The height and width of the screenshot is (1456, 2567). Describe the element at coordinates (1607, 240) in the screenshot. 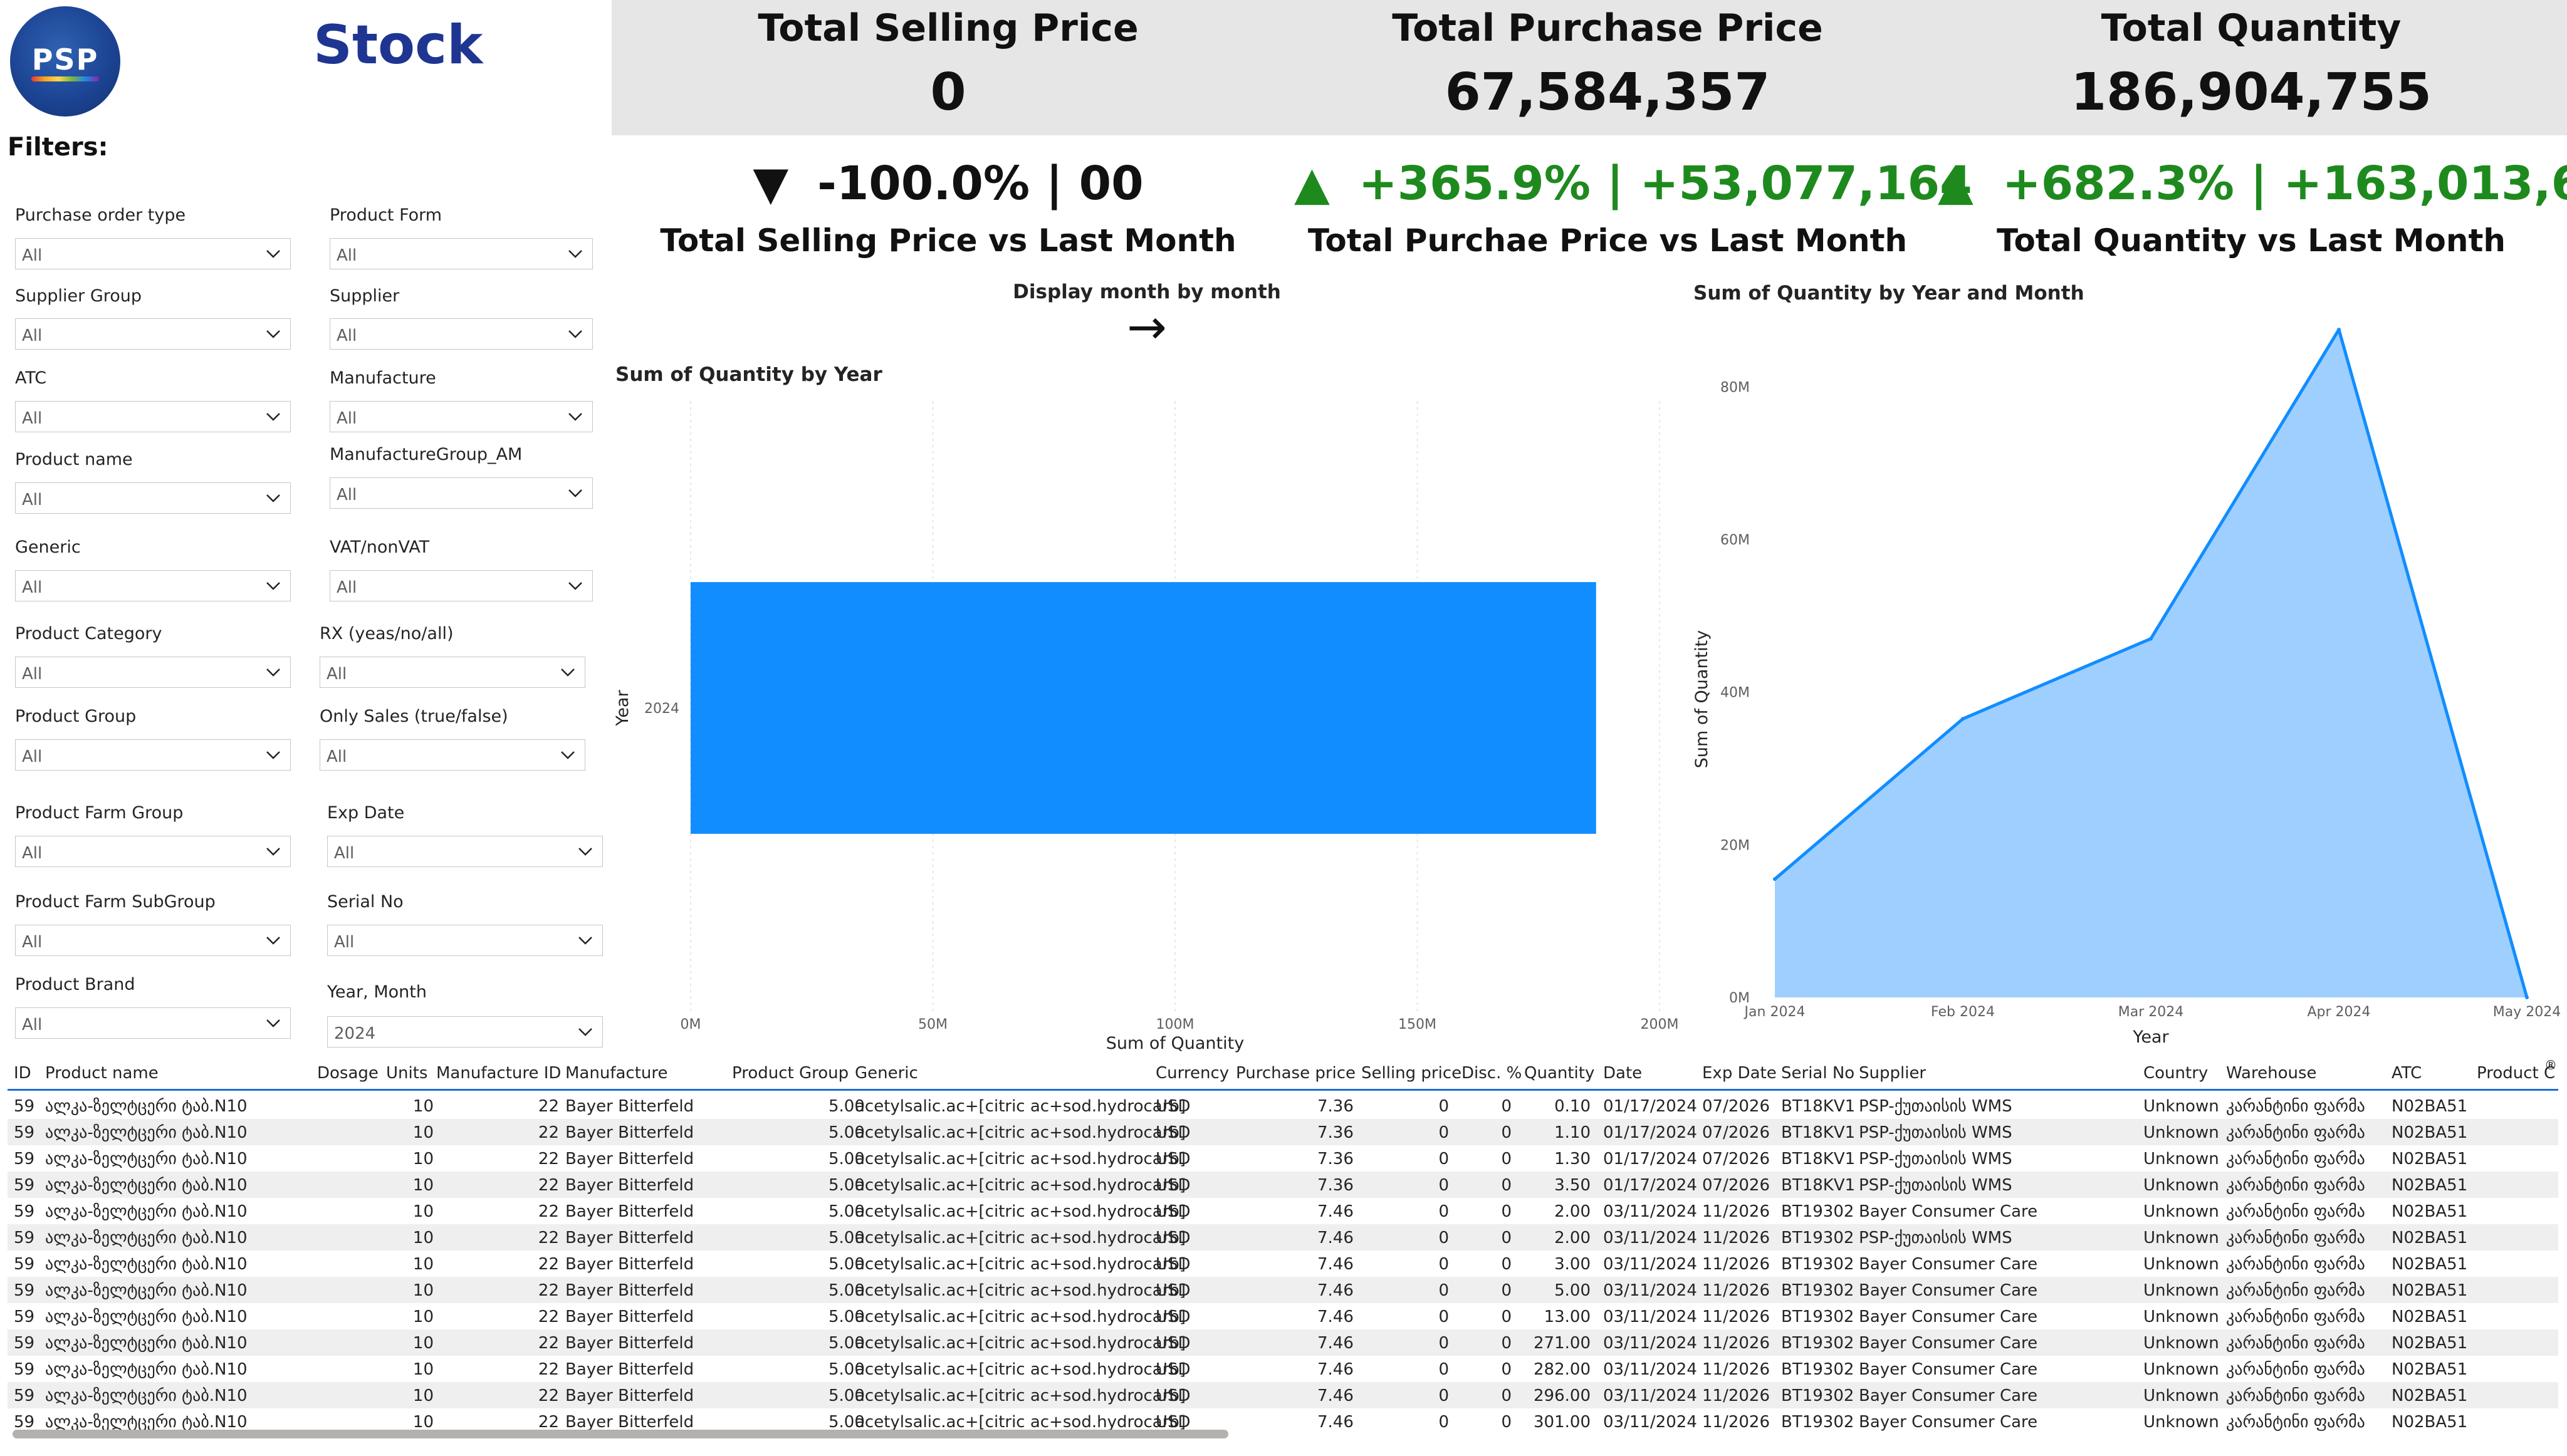

I see `delta-purchase-label: Total Purchae Price vs Last Month` at that location.